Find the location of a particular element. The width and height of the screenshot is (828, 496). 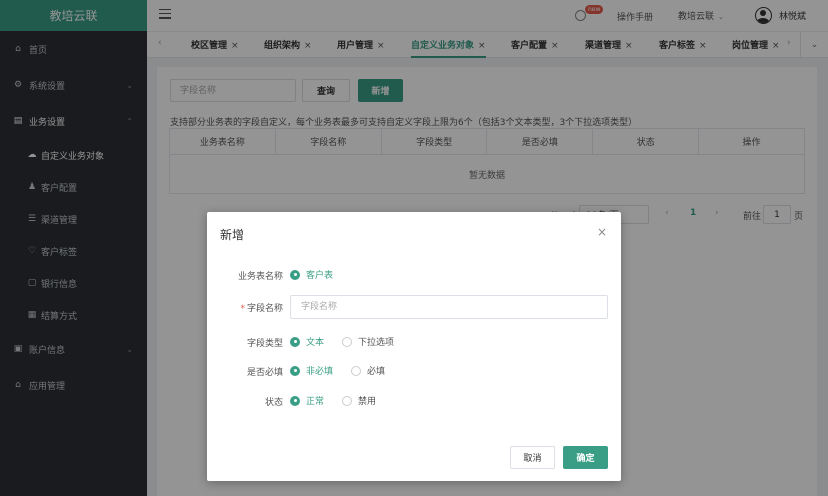

form-row-status: 状态 正常 禁用 is located at coordinates (414, 401).